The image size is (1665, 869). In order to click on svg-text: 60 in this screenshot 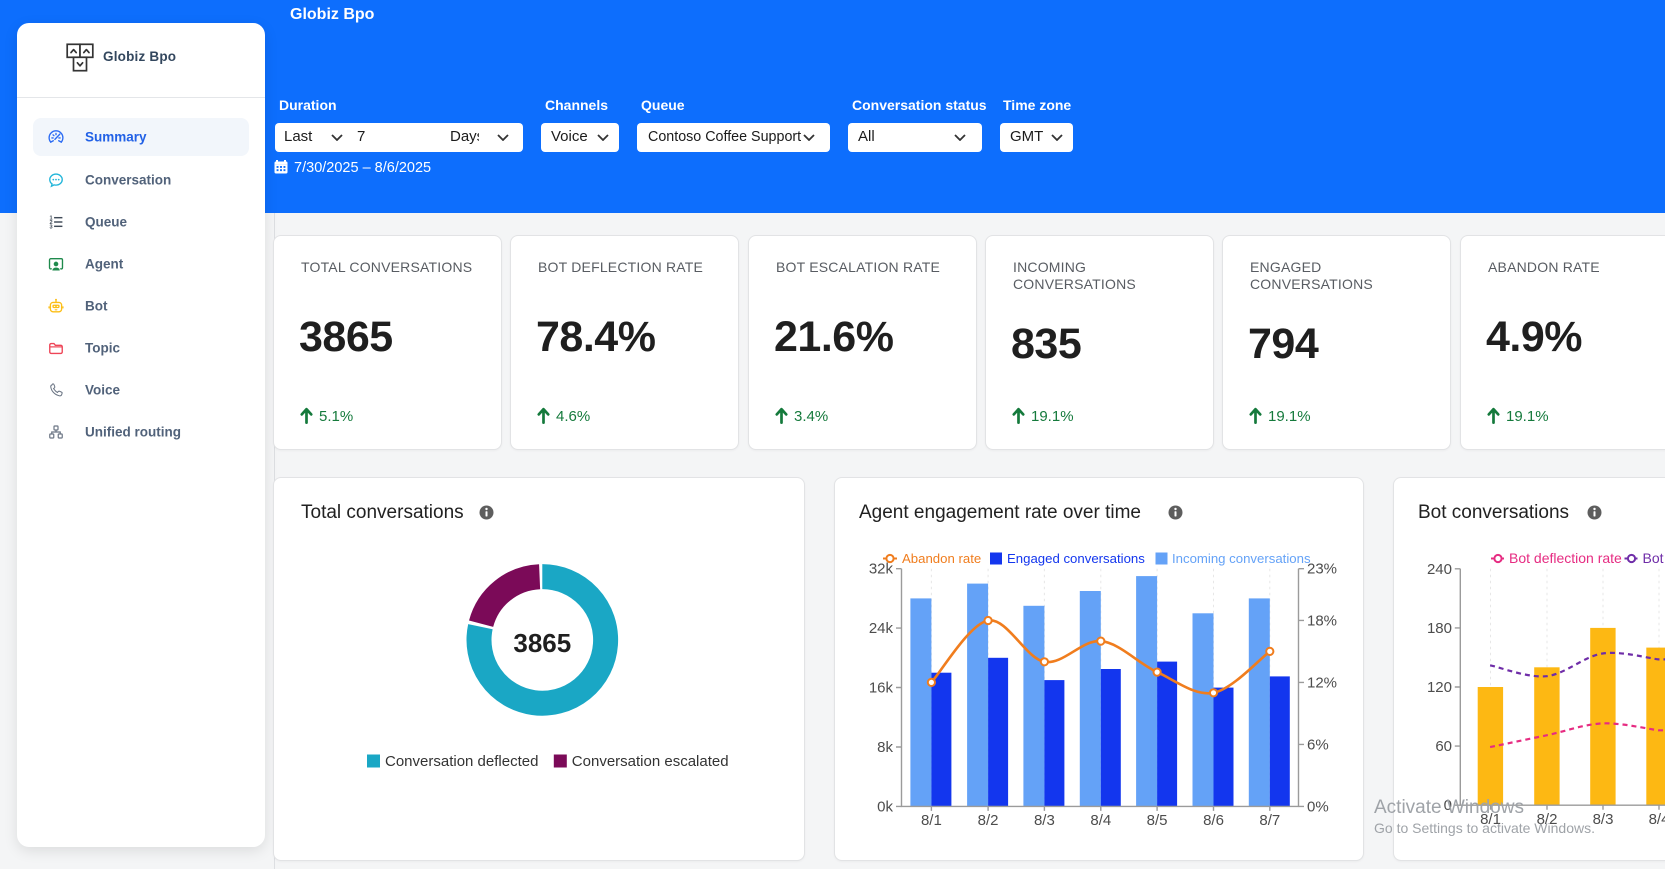, I will do `click(1443, 746)`.